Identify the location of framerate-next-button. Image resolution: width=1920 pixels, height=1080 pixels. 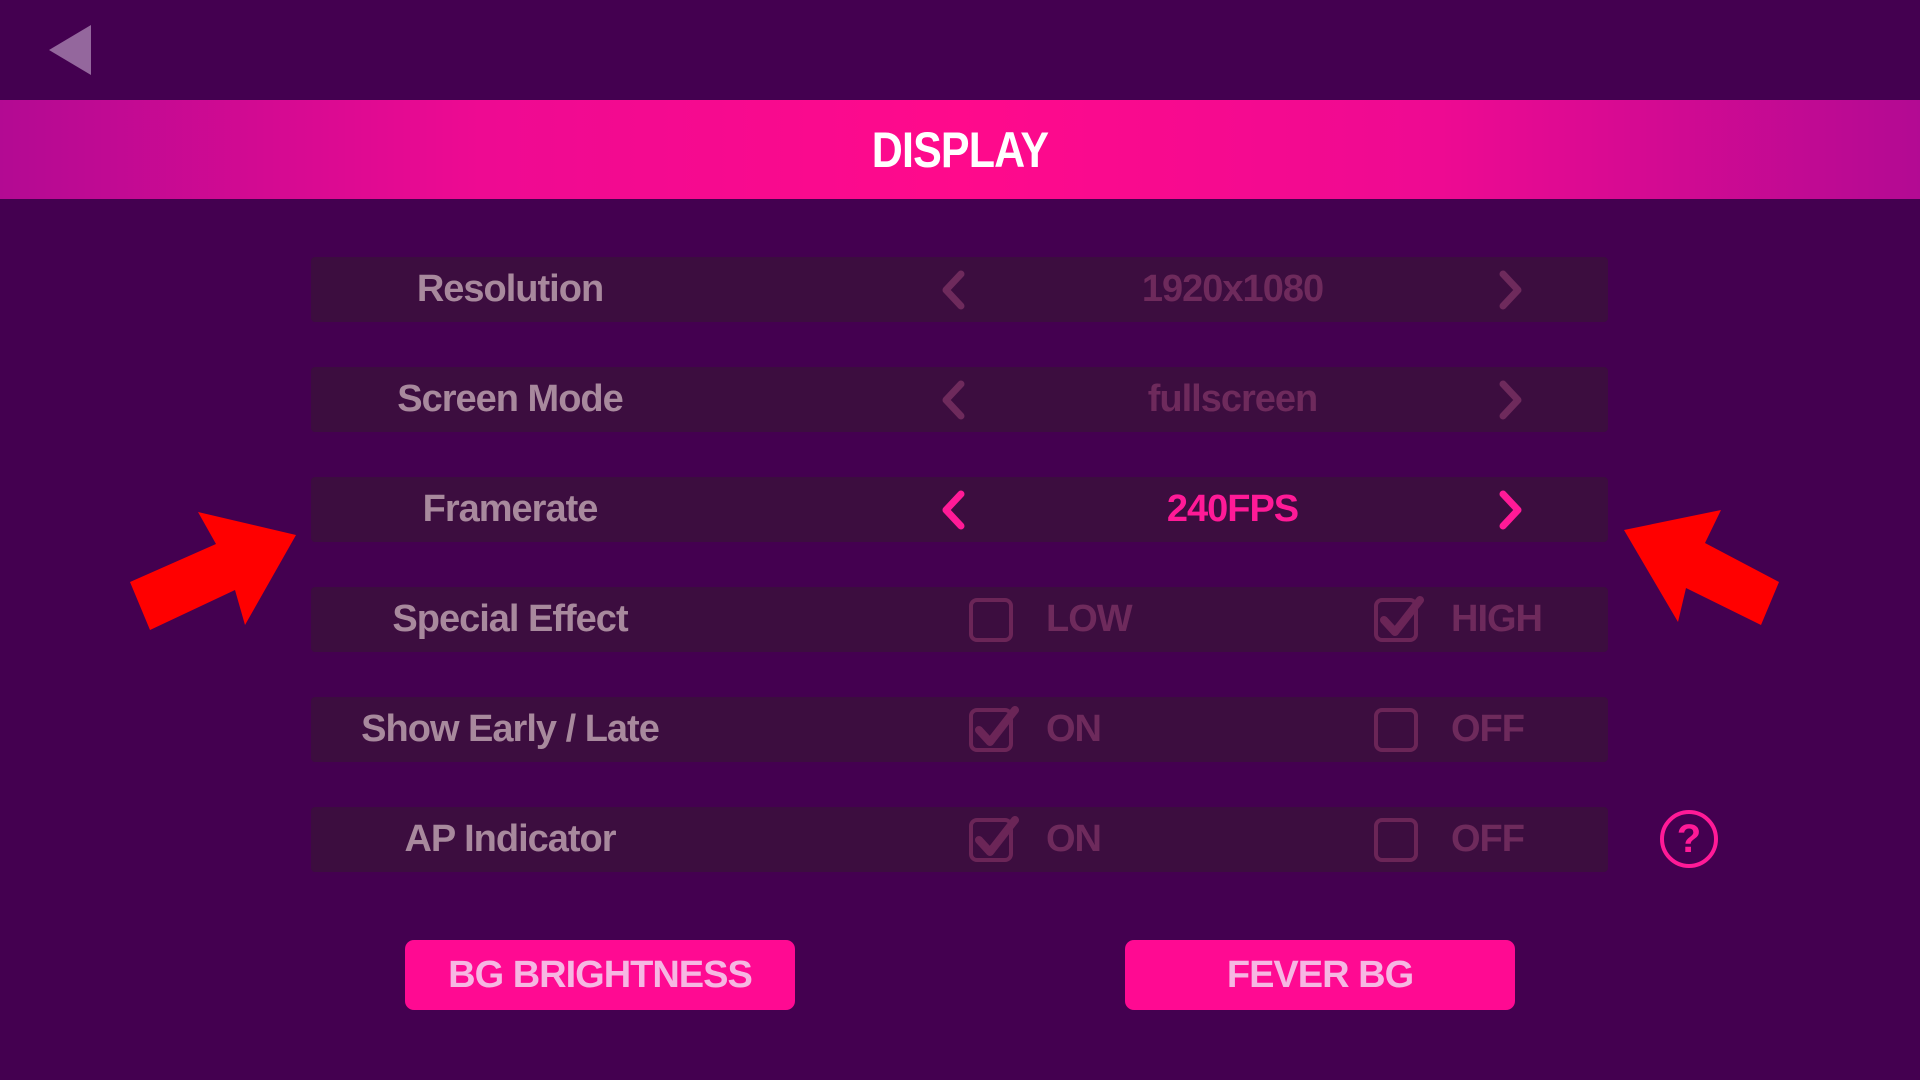
(1511, 510).